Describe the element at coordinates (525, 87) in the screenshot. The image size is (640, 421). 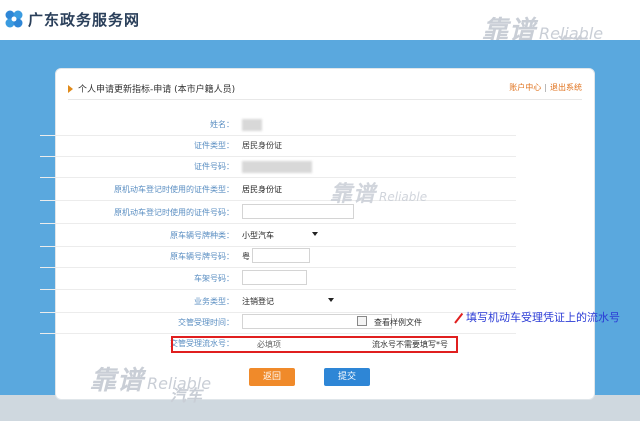
I see `account-center-link: 账户中心` at that location.